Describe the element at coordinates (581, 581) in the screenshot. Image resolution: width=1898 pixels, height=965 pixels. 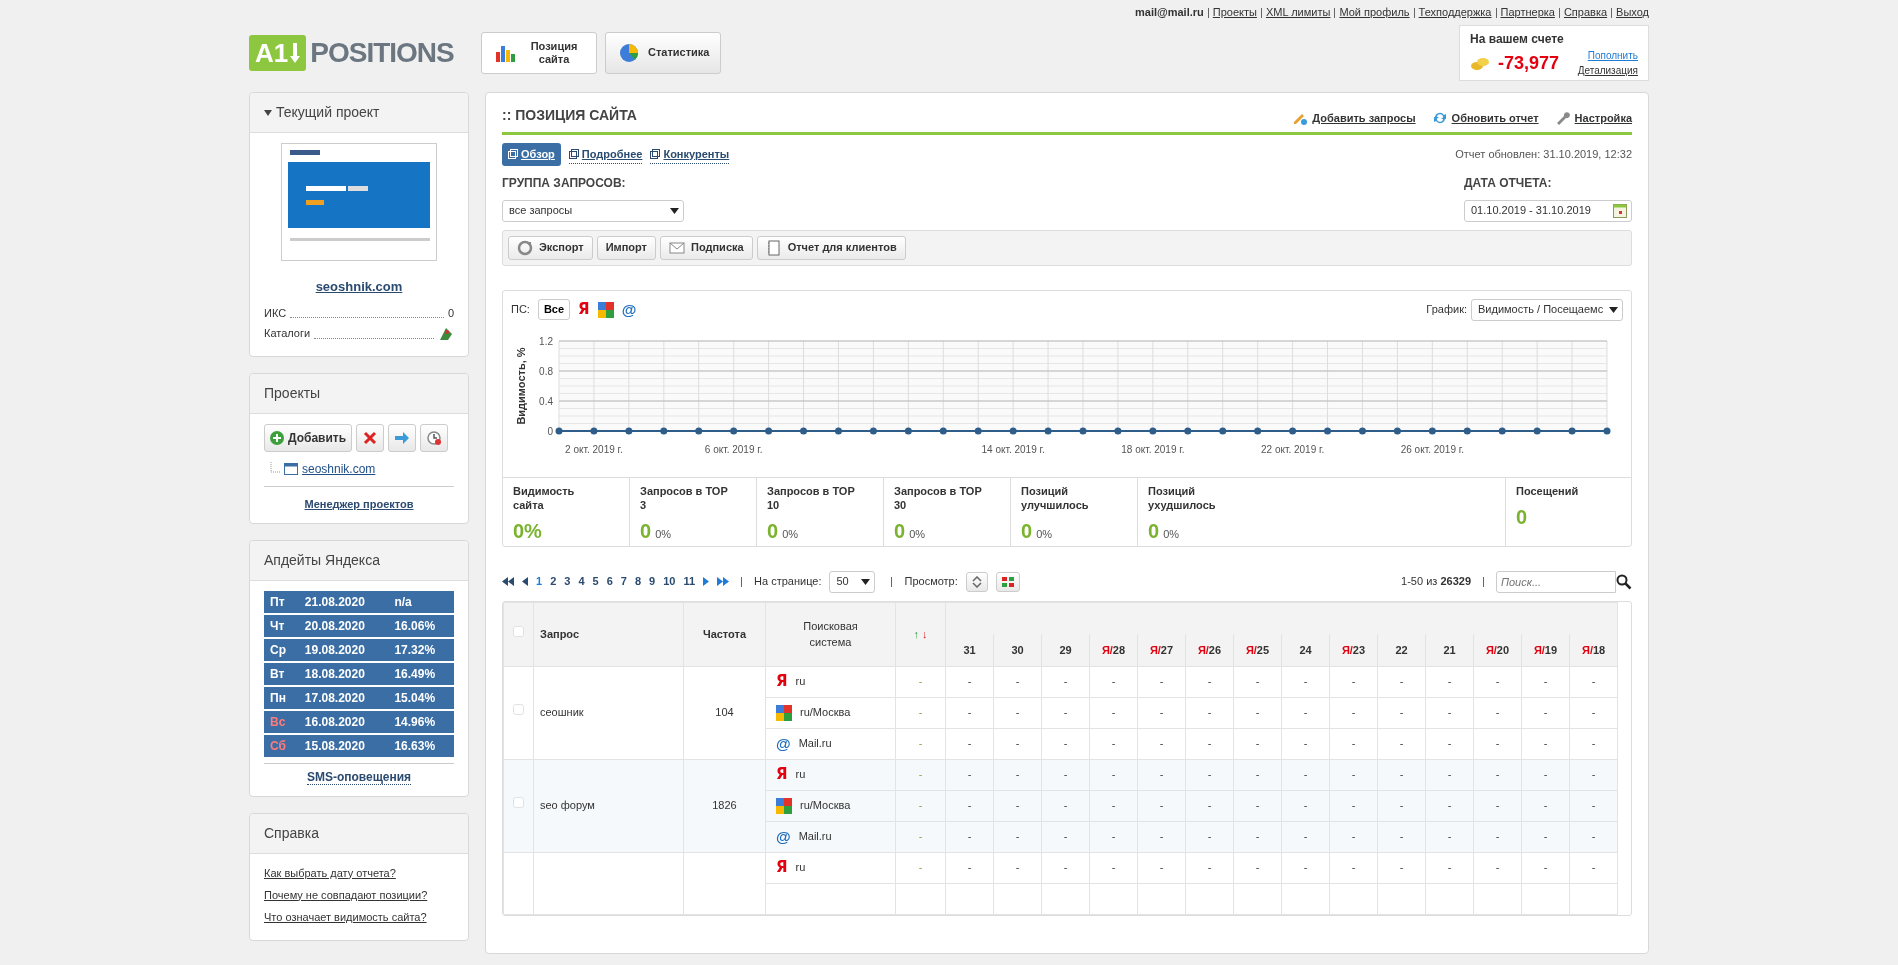
I see `page-link: 4` at that location.